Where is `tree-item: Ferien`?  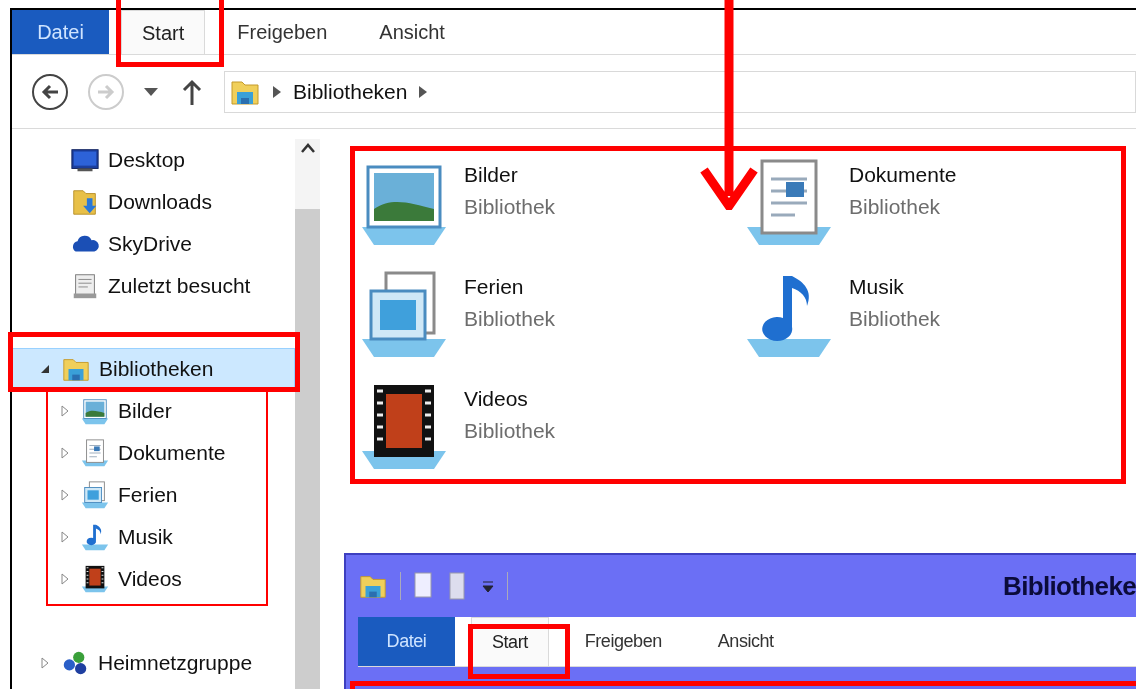
tree-item: Ferien is located at coordinates (153, 495).